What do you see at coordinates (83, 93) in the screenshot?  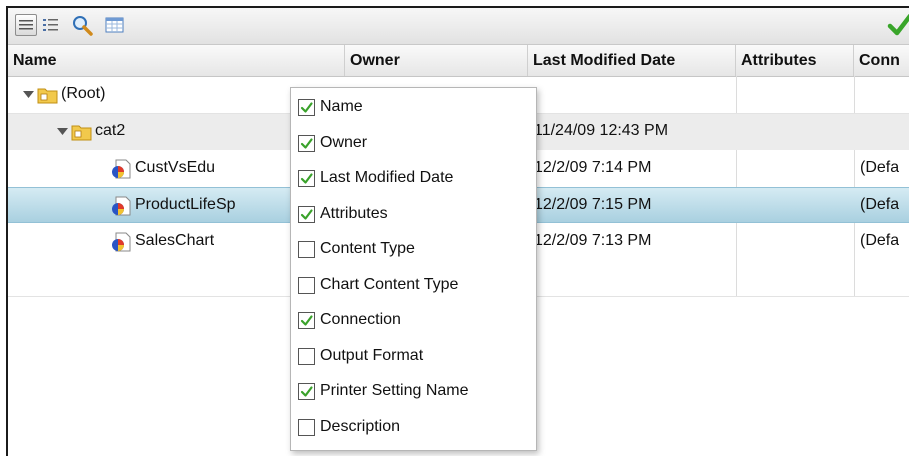 I see `tree-item-label: (Root)` at bounding box center [83, 93].